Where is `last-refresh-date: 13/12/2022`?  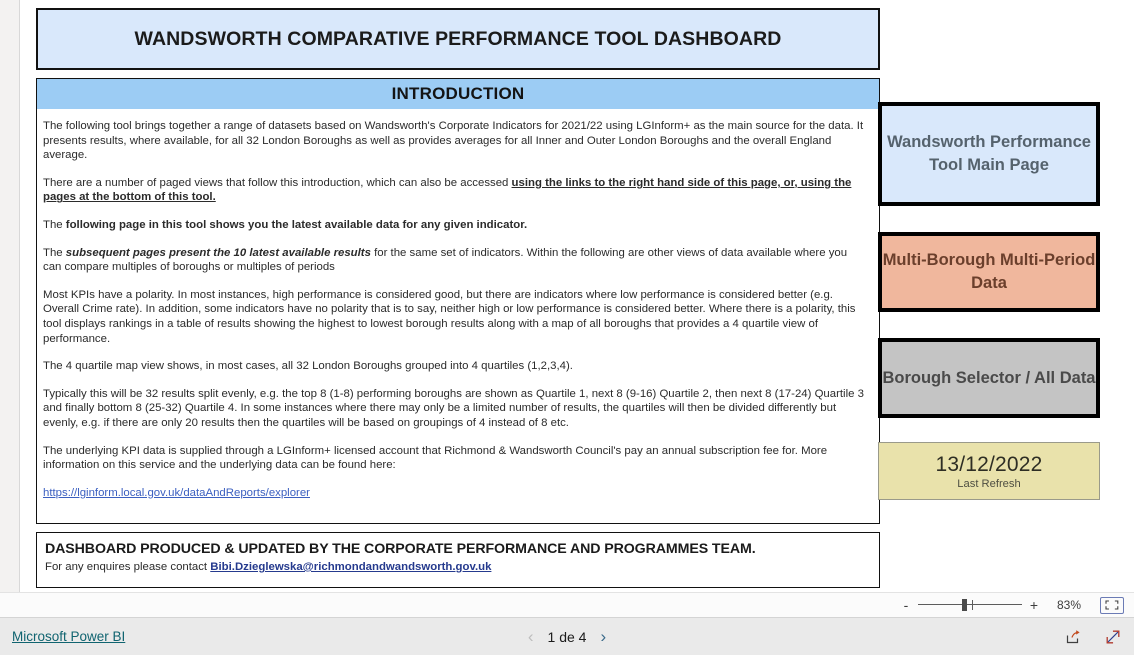
last-refresh-date: 13/12/2022 is located at coordinates (989, 464).